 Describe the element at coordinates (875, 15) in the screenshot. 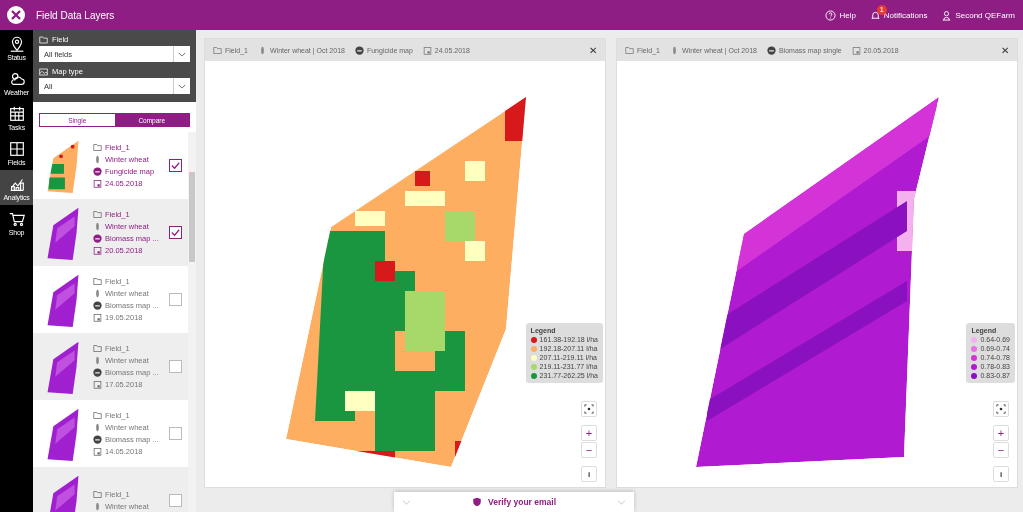

I see `bell-icon` at that location.